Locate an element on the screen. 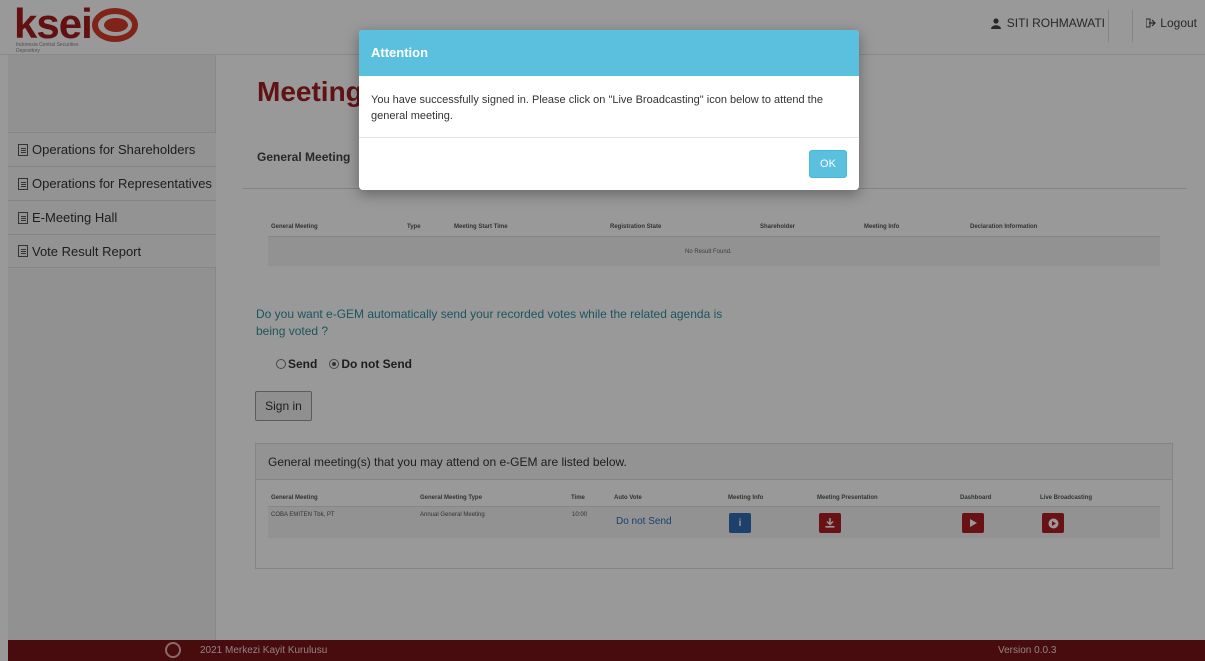 This screenshot has width=1205, height=661. ok-button: OK is located at coordinates (828, 164).